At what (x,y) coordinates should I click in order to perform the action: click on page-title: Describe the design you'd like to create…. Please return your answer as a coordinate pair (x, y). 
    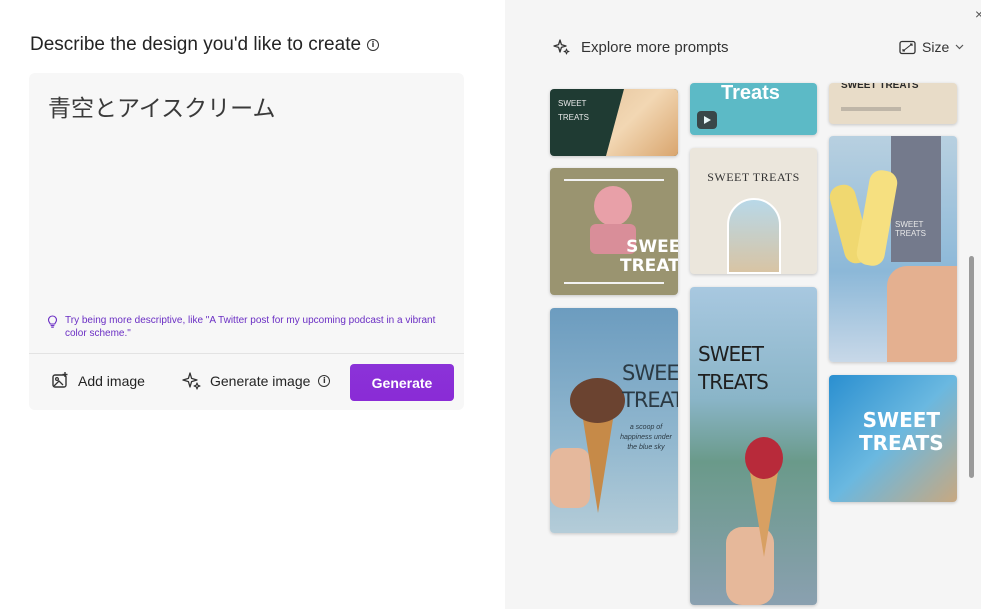
    Looking at the image, I should click on (205, 45).